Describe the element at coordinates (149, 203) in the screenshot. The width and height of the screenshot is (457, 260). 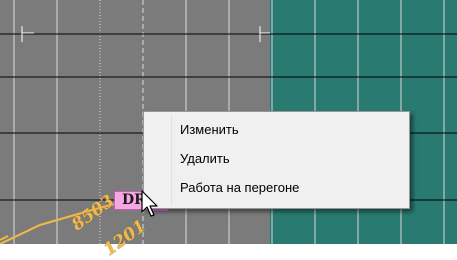
I see `arrow-cursor-icon` at that location.